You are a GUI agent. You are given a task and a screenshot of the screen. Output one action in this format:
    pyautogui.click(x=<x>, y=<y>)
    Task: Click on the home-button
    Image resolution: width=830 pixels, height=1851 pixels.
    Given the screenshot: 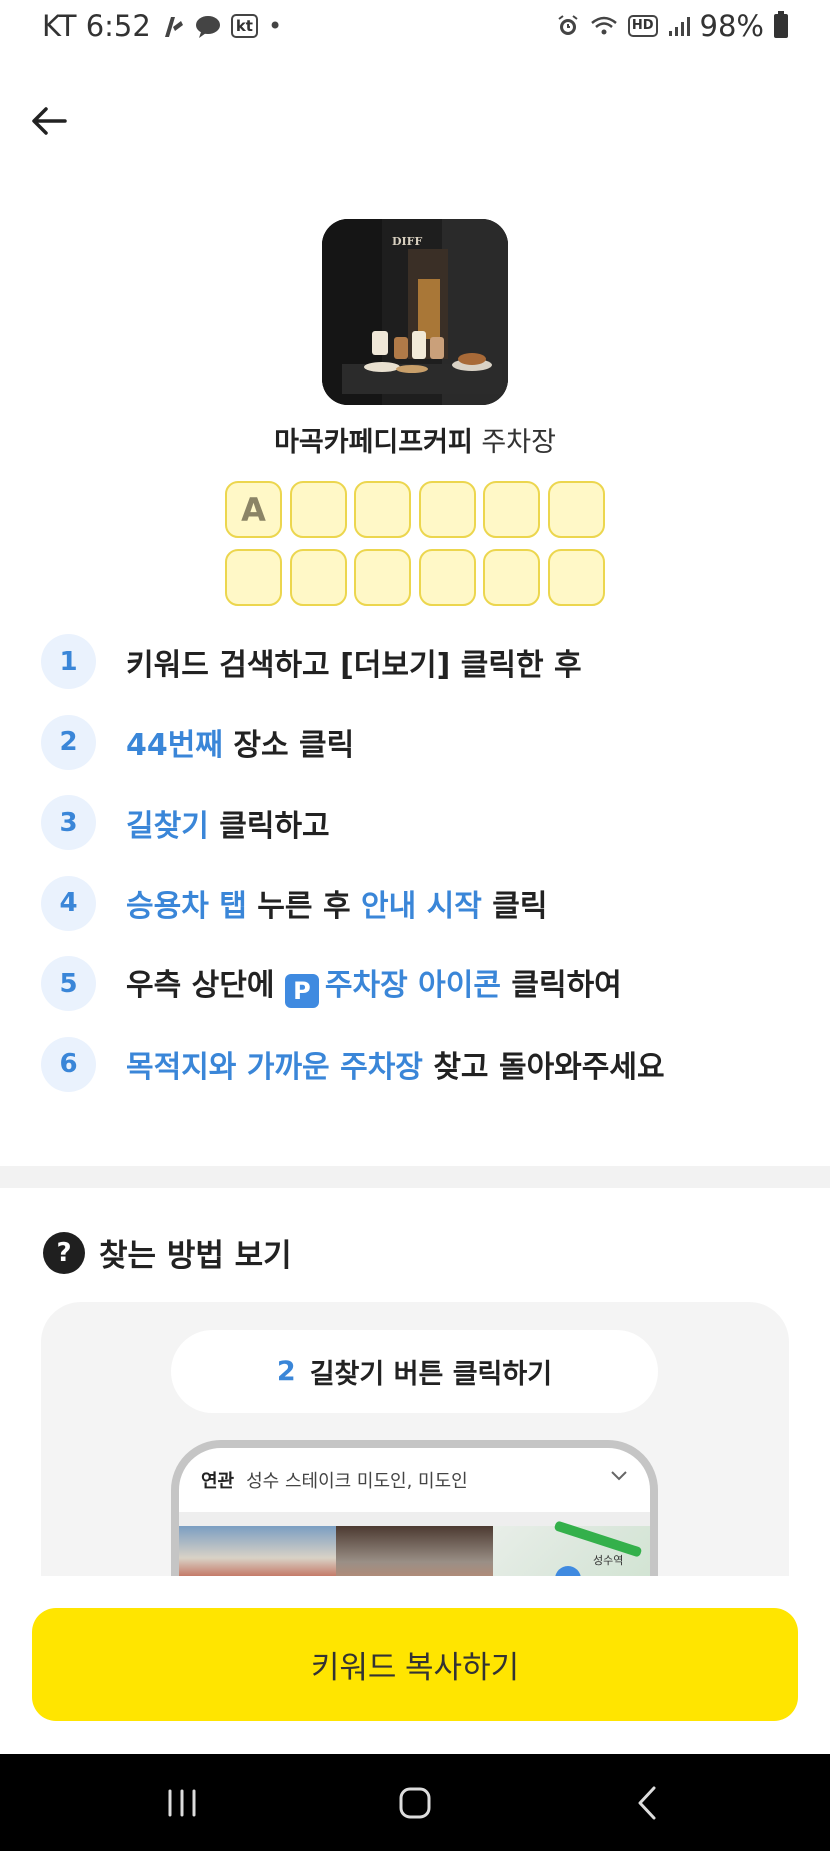 What is the action you would take?
    pyautogui.click(x=415, y=1803)
    